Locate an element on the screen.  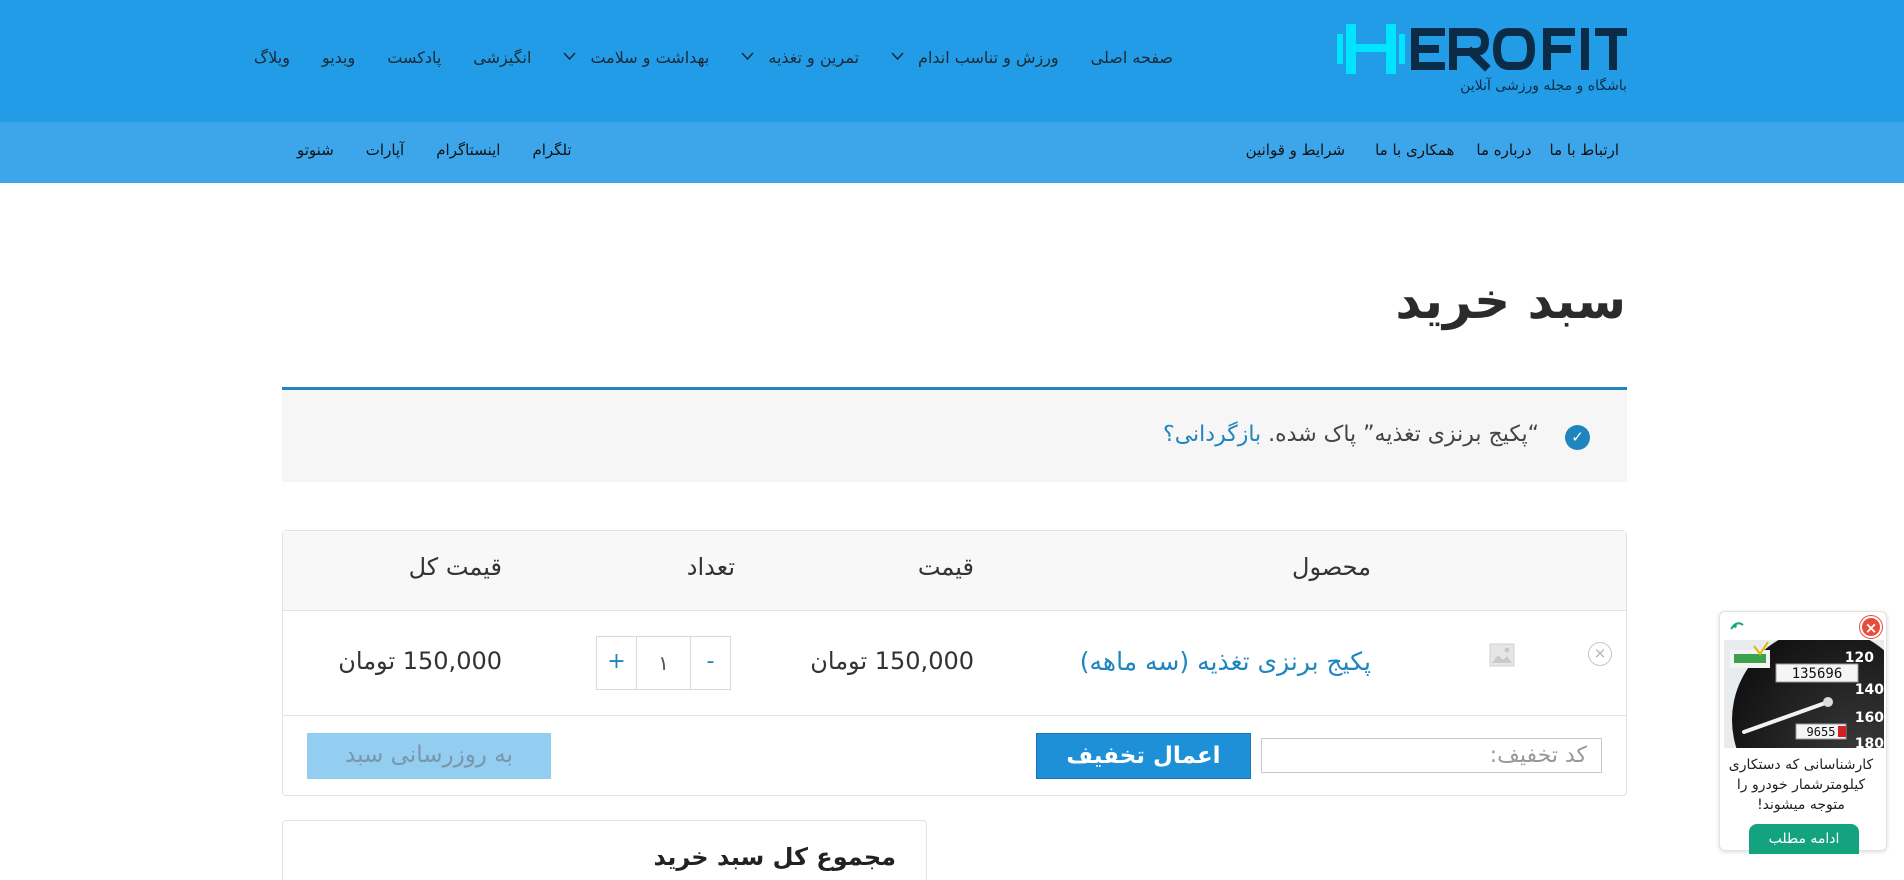
notice-text: “پکیج برنزی تغذیه” پاک شده. is located at coordinates (1403, 434).